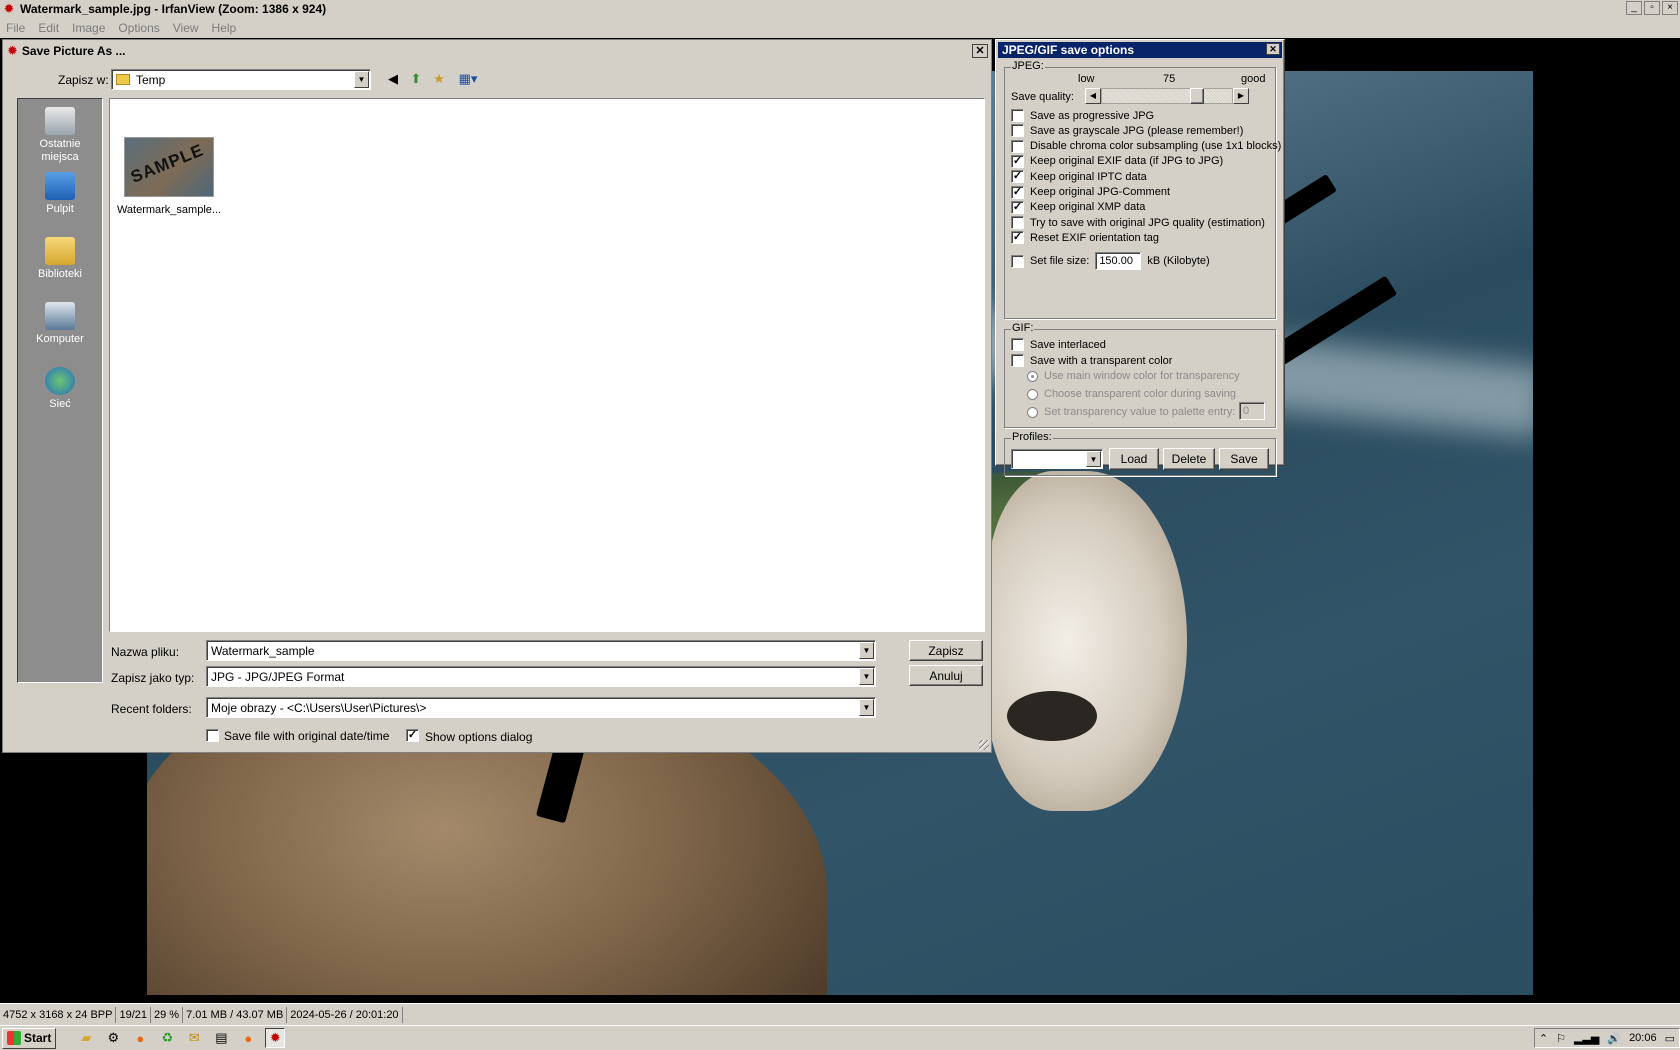  I want to click on irfanview-taskbar-icon: ✹, so click(275, 1038).